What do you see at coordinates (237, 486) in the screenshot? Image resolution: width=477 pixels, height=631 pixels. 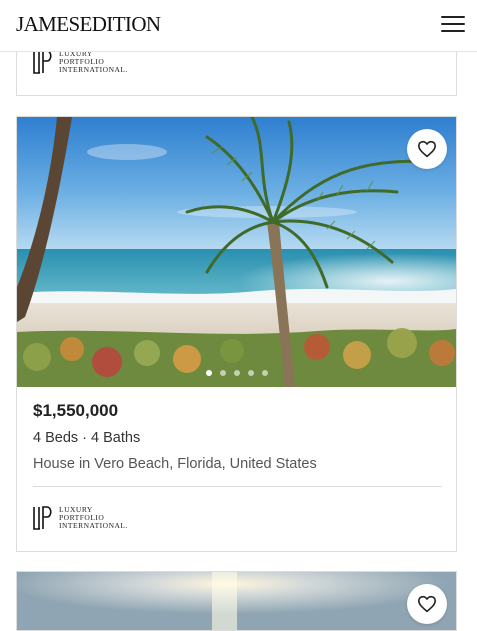 I see `divider` at bounding box center [237, 486].